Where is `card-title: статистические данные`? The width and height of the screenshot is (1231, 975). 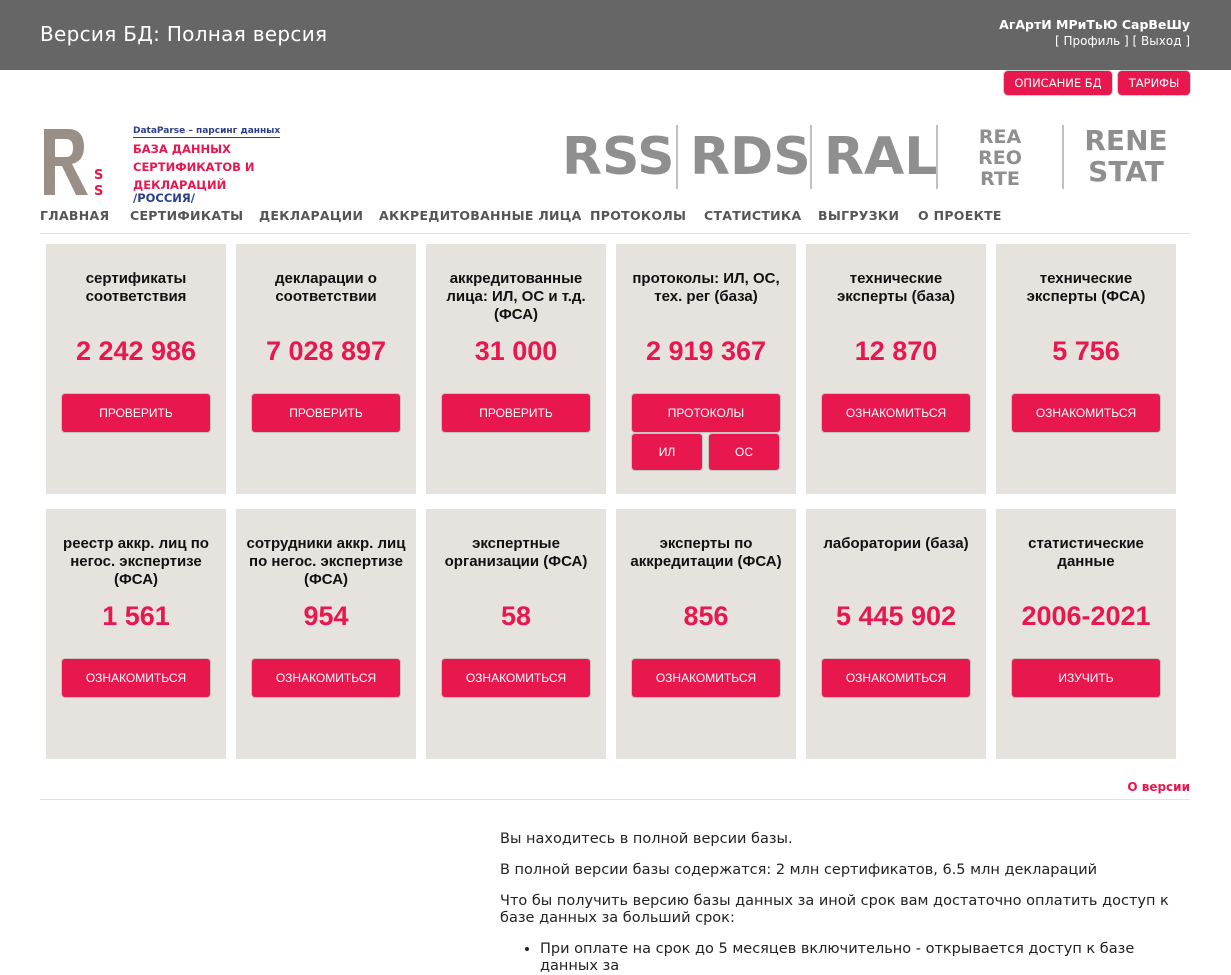
card-title: статистические данные is located at coordinates (1086, 552).